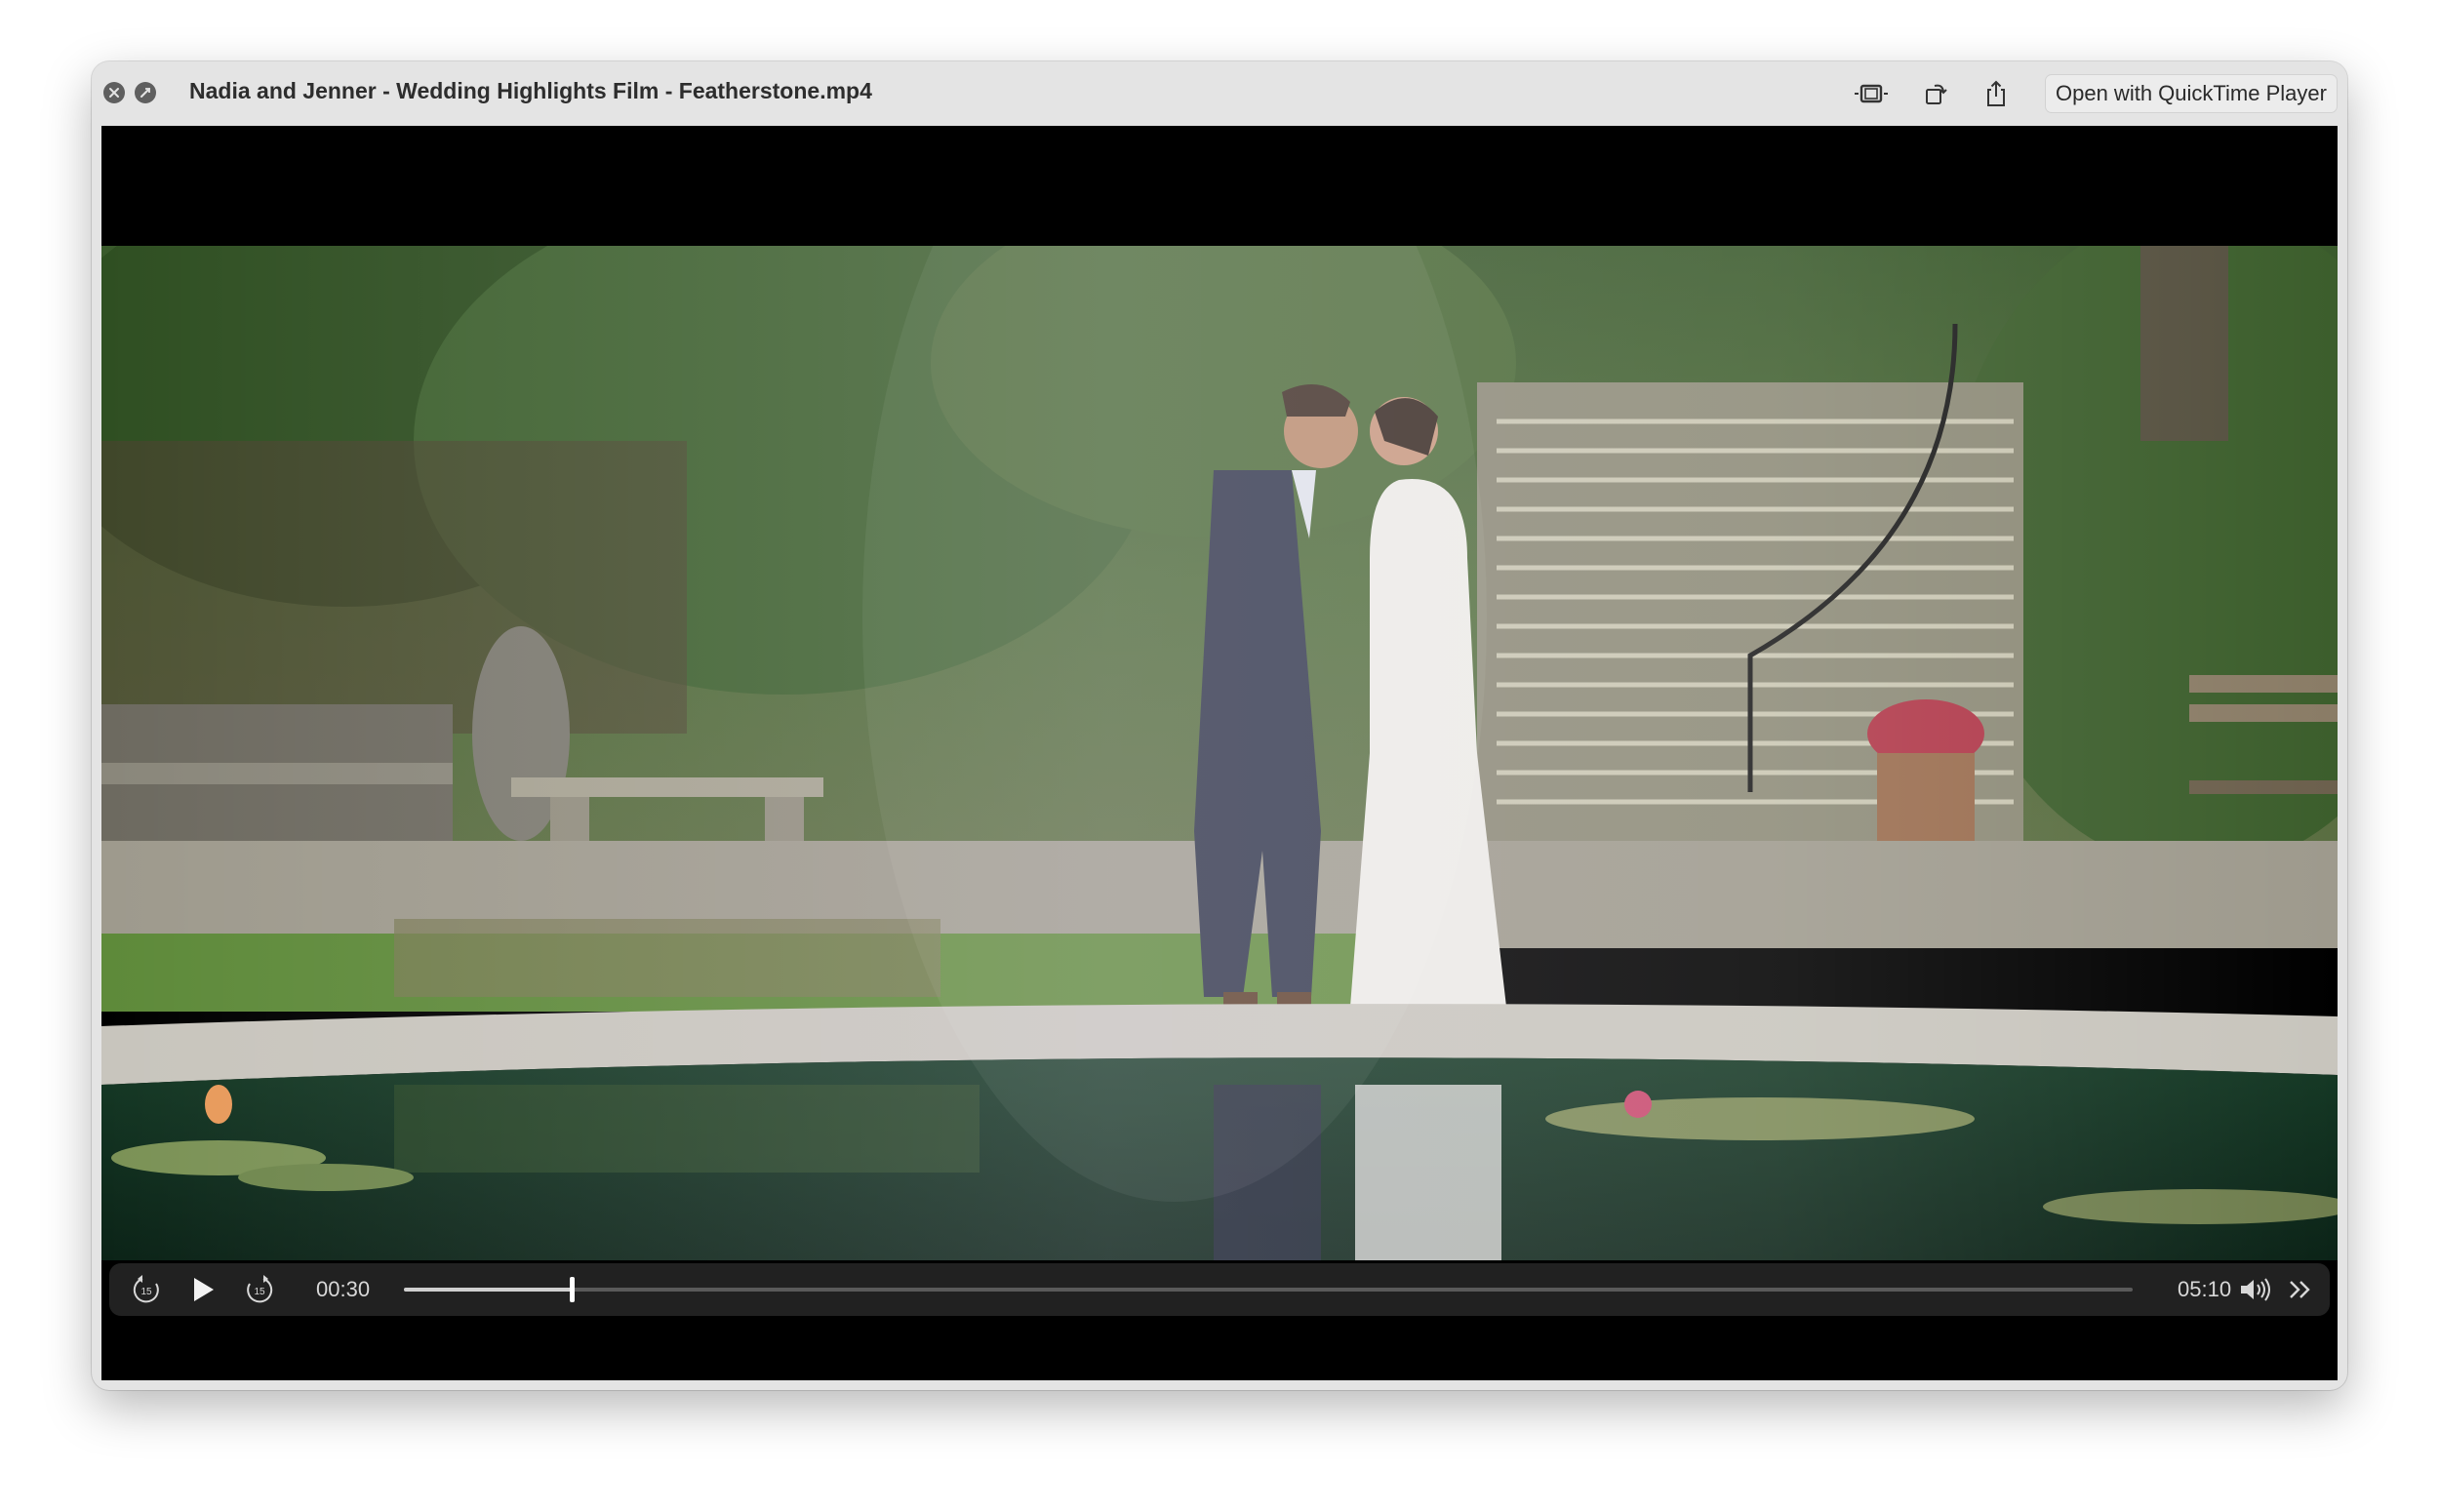 This screenshot has height=1512, width=2439. I want to click on skip-forward-15-icon: 15, so click(260, 1289).